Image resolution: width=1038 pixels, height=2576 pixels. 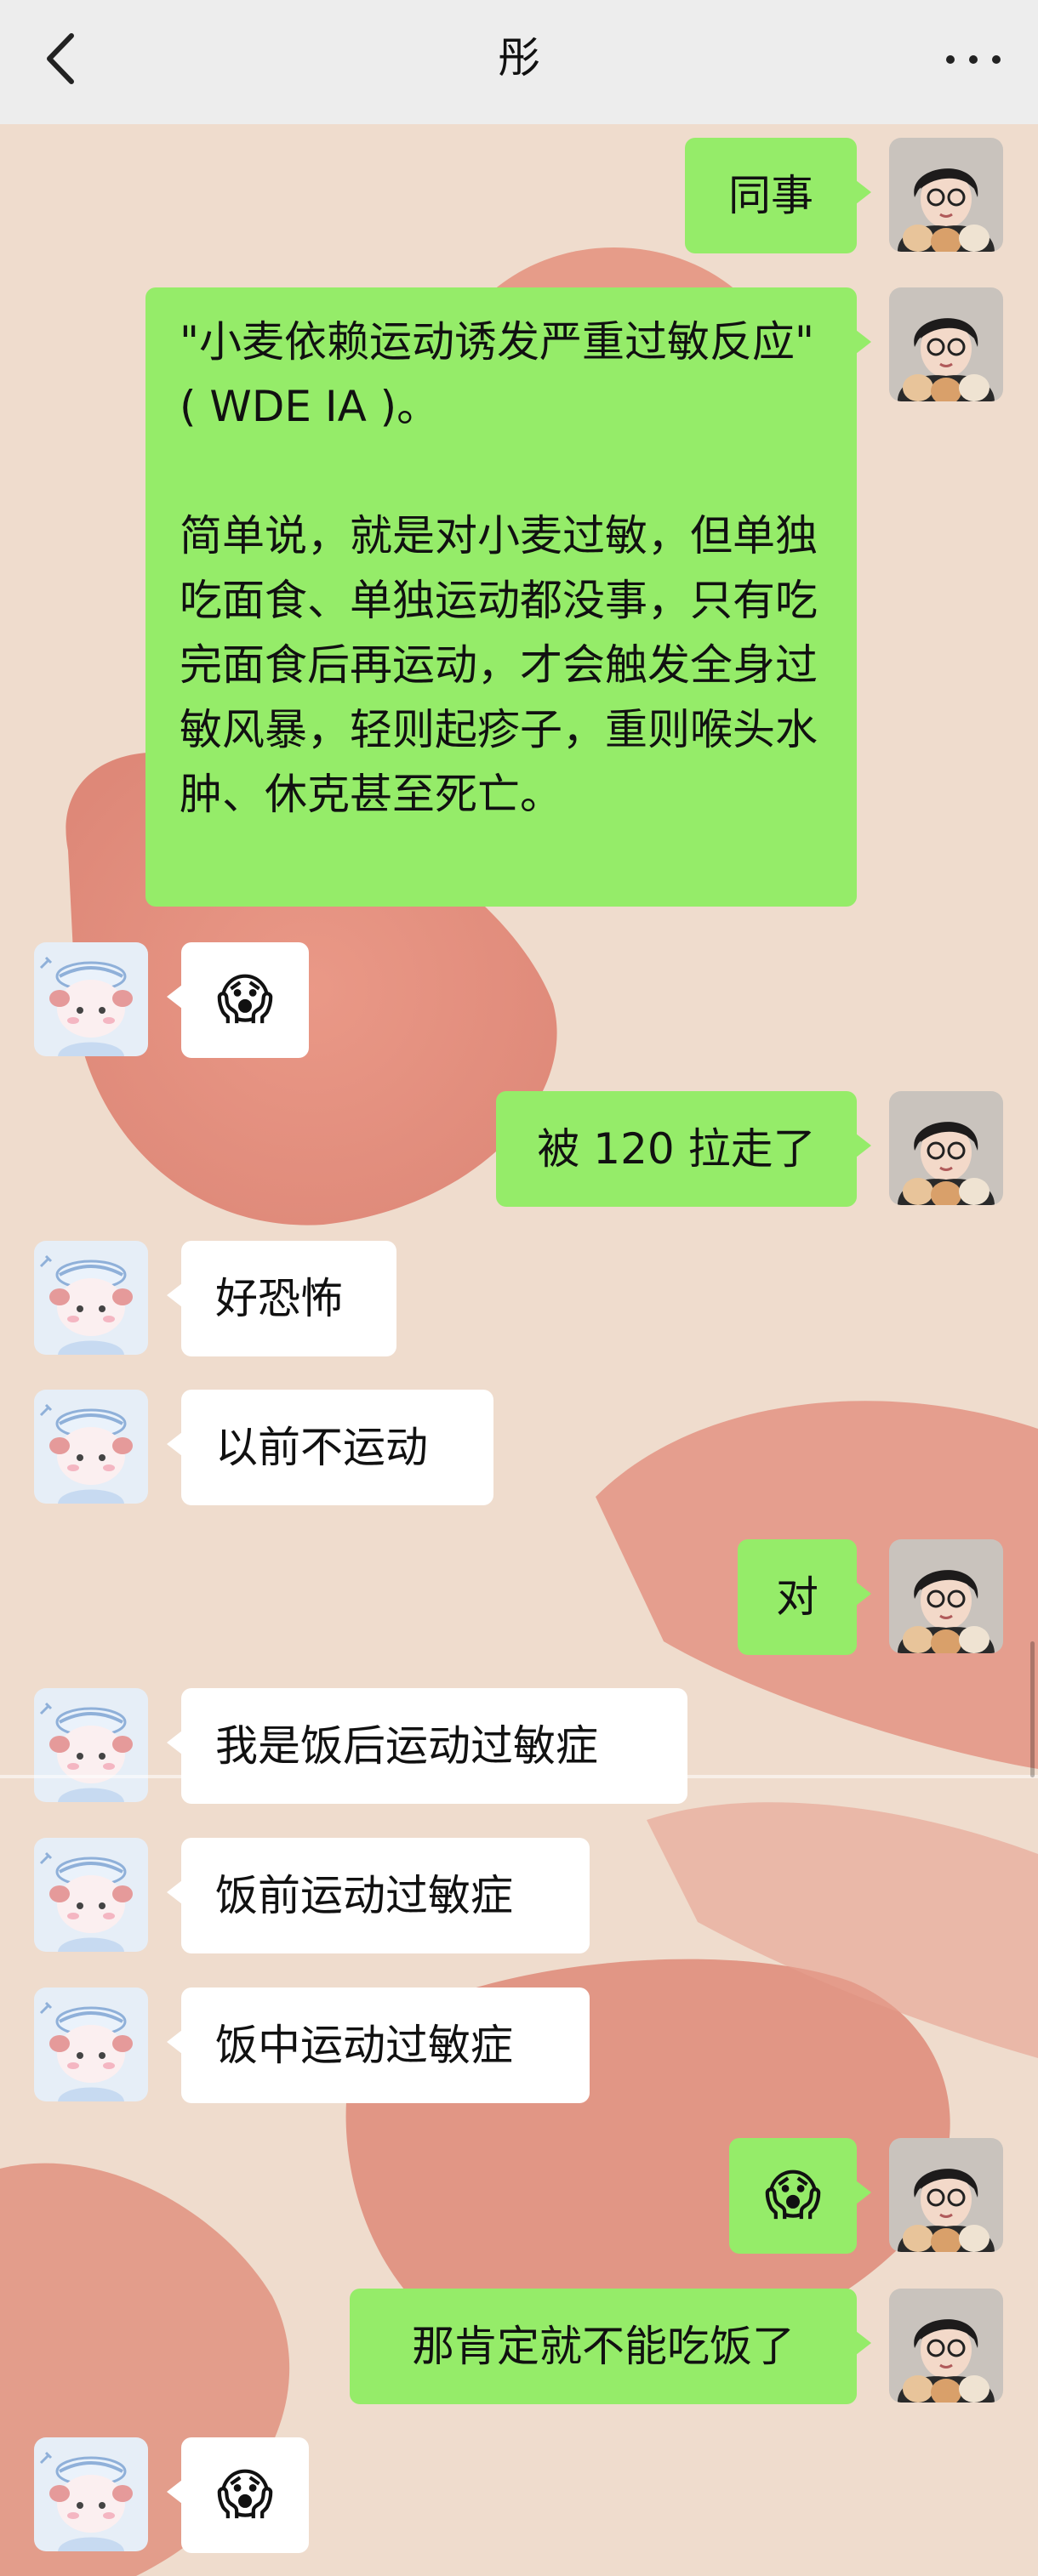 I want to click on message-bubble: 同事, so click(x=778, y=195).